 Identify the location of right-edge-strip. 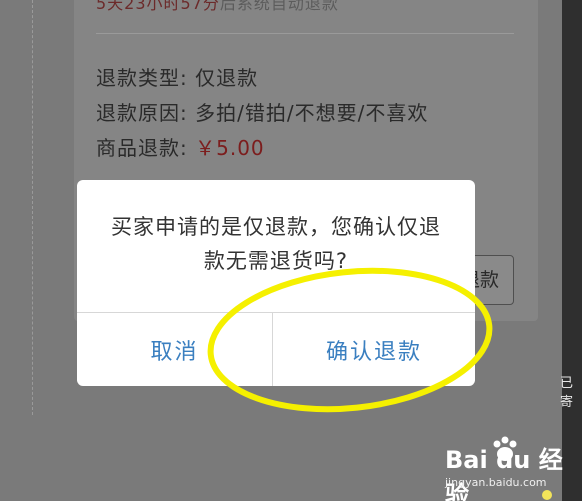
(572, 250).